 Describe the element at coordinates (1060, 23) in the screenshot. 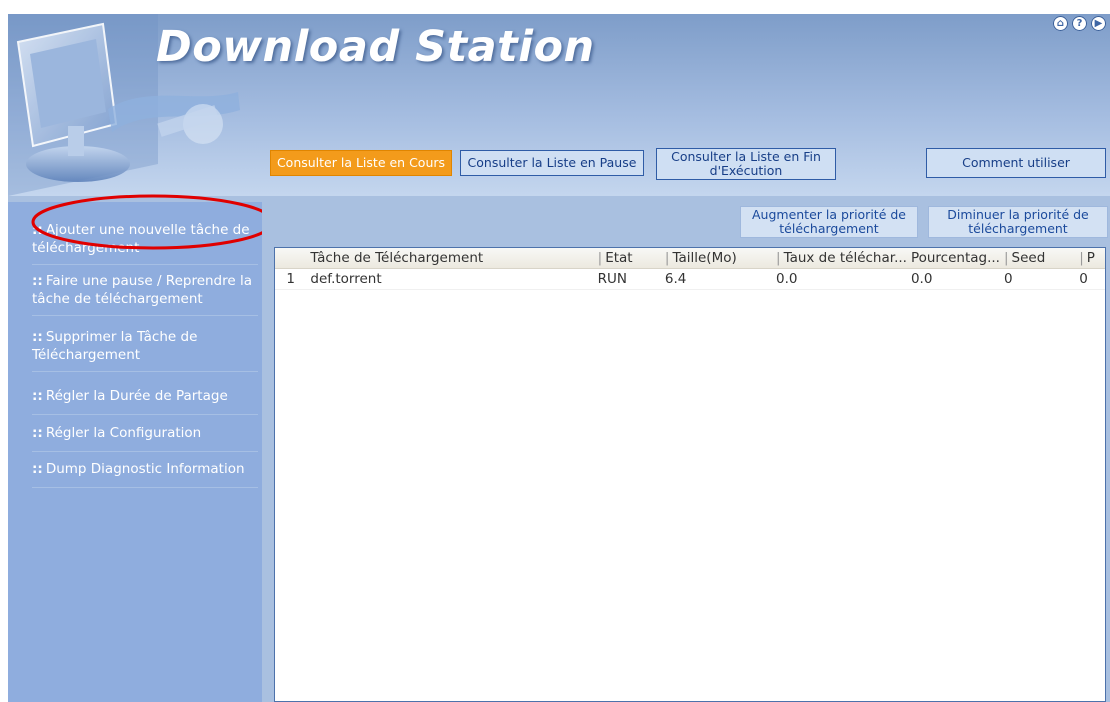

I see `home-icon: ⌂` at that location.